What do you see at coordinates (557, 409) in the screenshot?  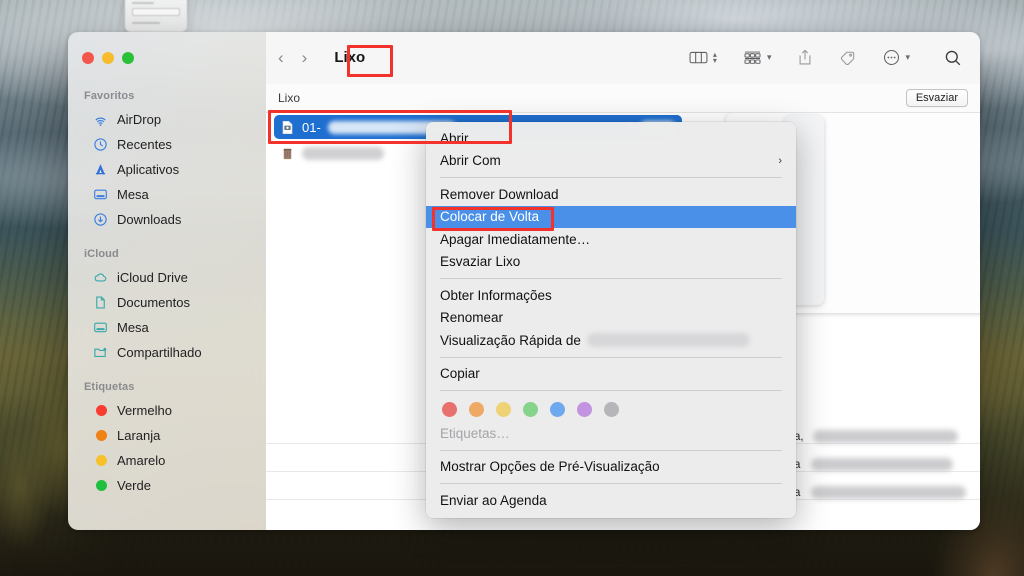 I see `tag-color-blue` at bounding box center [557, 409].